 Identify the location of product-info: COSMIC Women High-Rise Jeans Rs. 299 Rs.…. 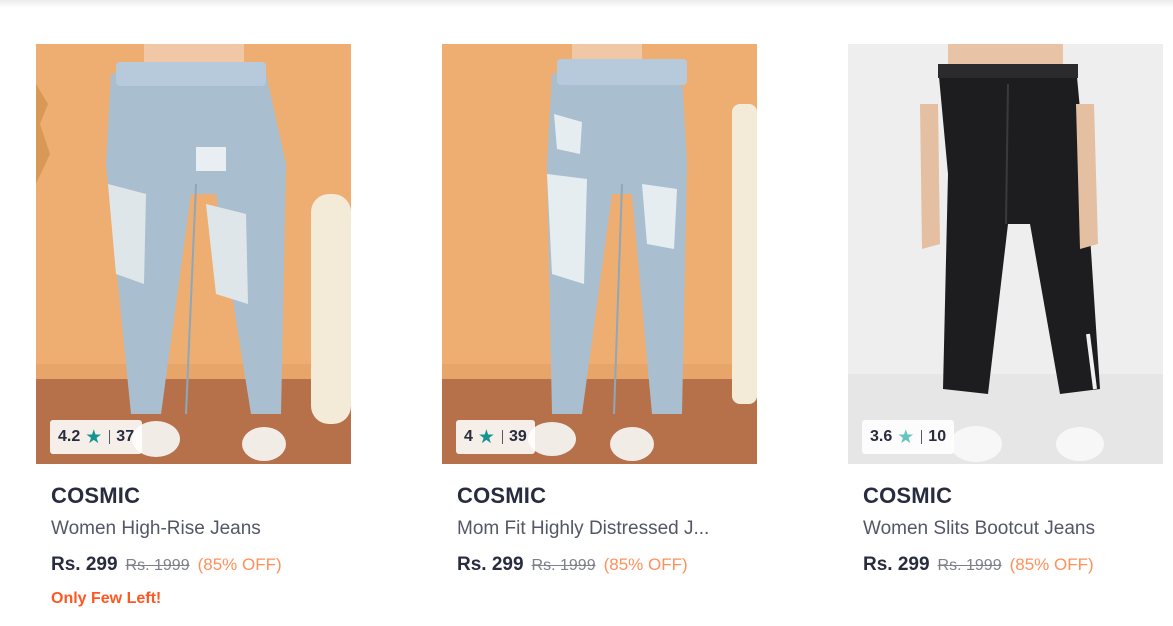
(193, 536).